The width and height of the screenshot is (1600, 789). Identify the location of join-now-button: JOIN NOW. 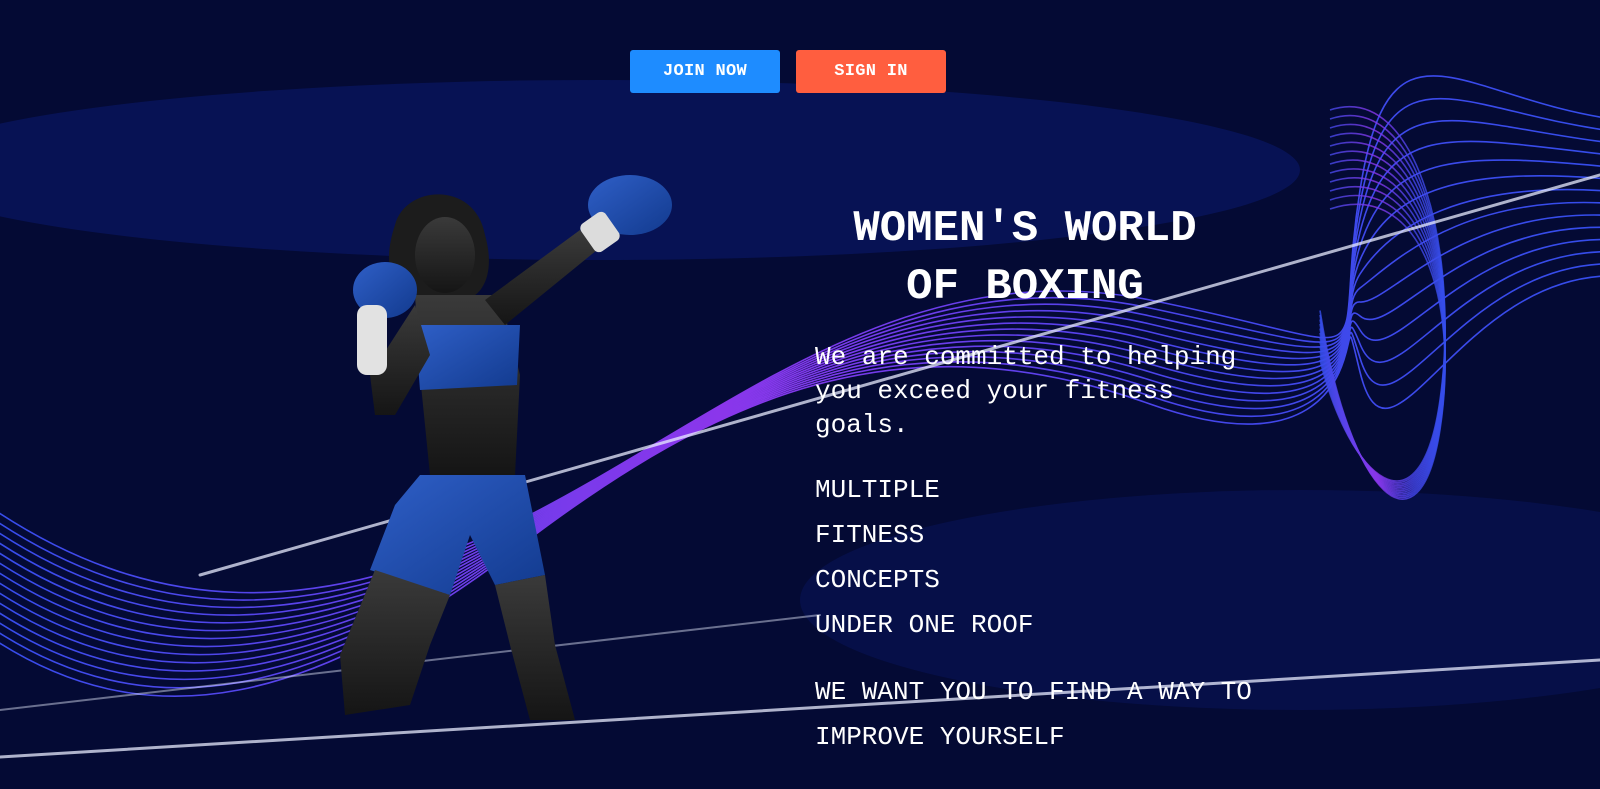
(705, 71).